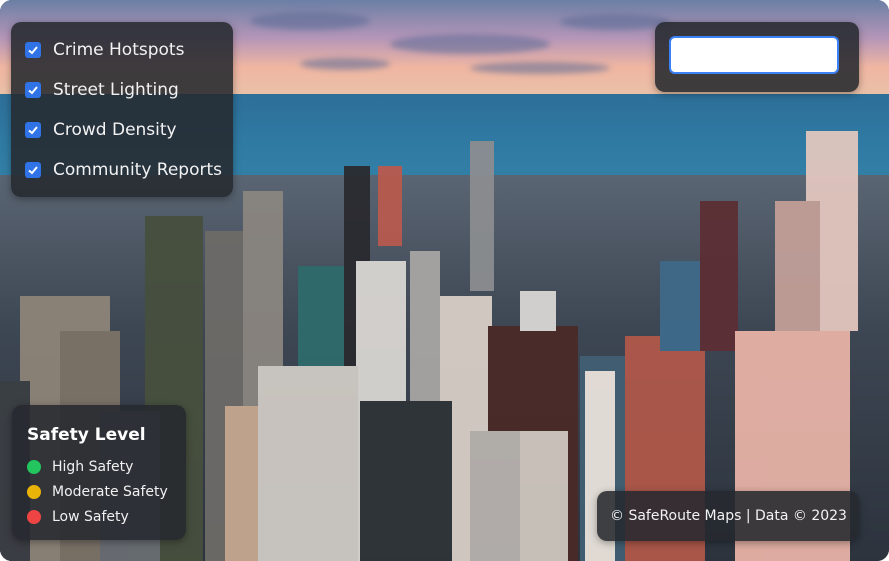 The height and width of the screenshot is (561, 889). I want to click on layer-label: Street Lighting, so click(116, 90).